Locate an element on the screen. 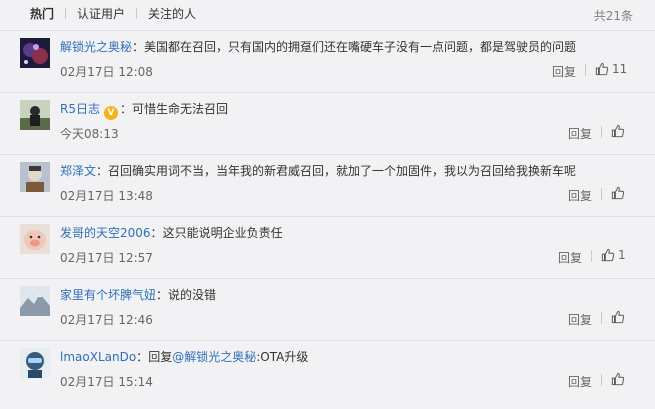  like-button: 11 is located at coordinates (611, 69).